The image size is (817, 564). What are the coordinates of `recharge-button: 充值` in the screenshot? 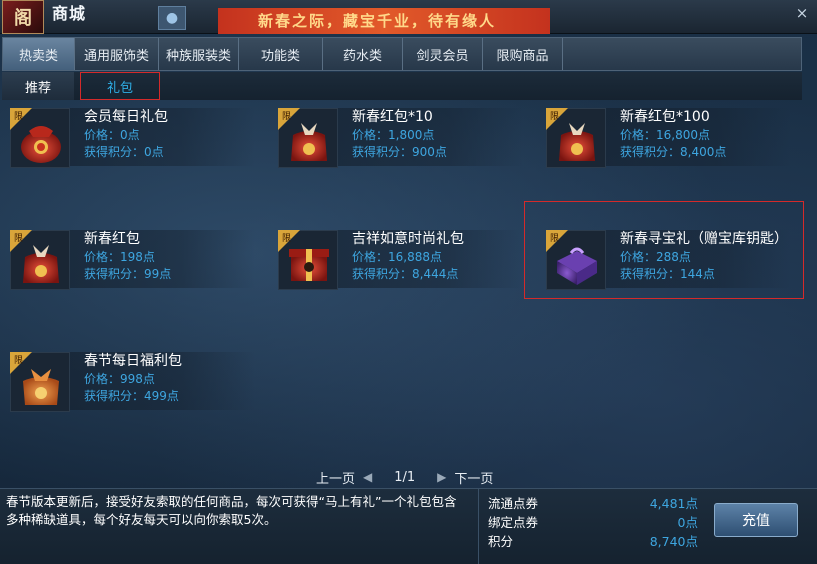 It's located at (756, 520).